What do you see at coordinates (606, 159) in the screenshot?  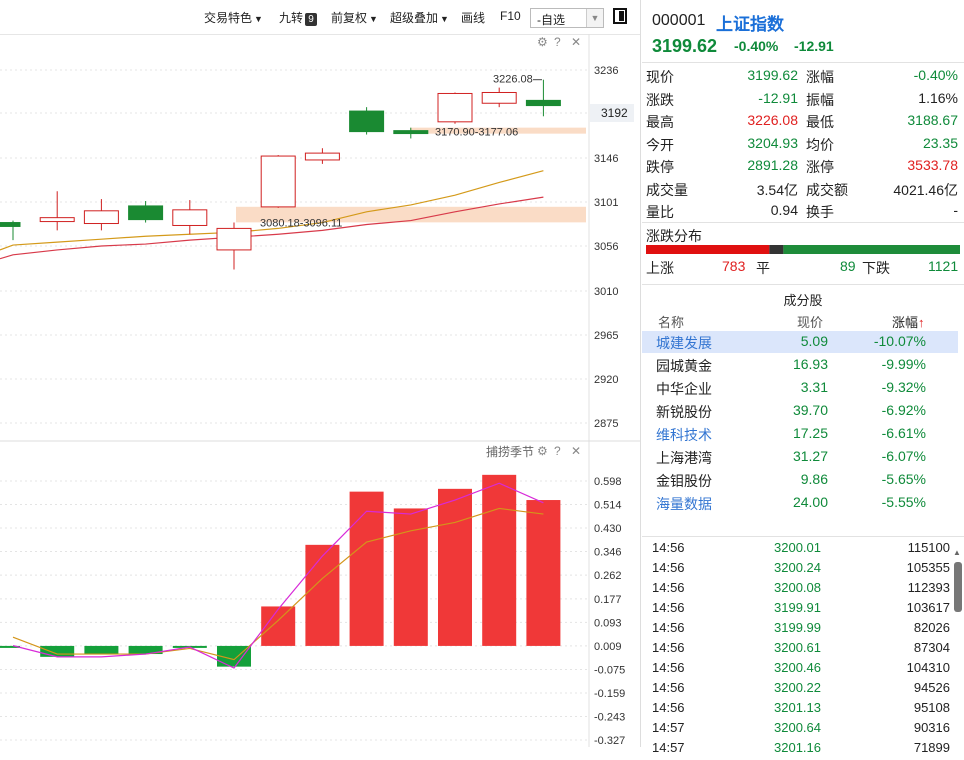 I see `price-axis-label: 3146` at bounding box center [606, 159].